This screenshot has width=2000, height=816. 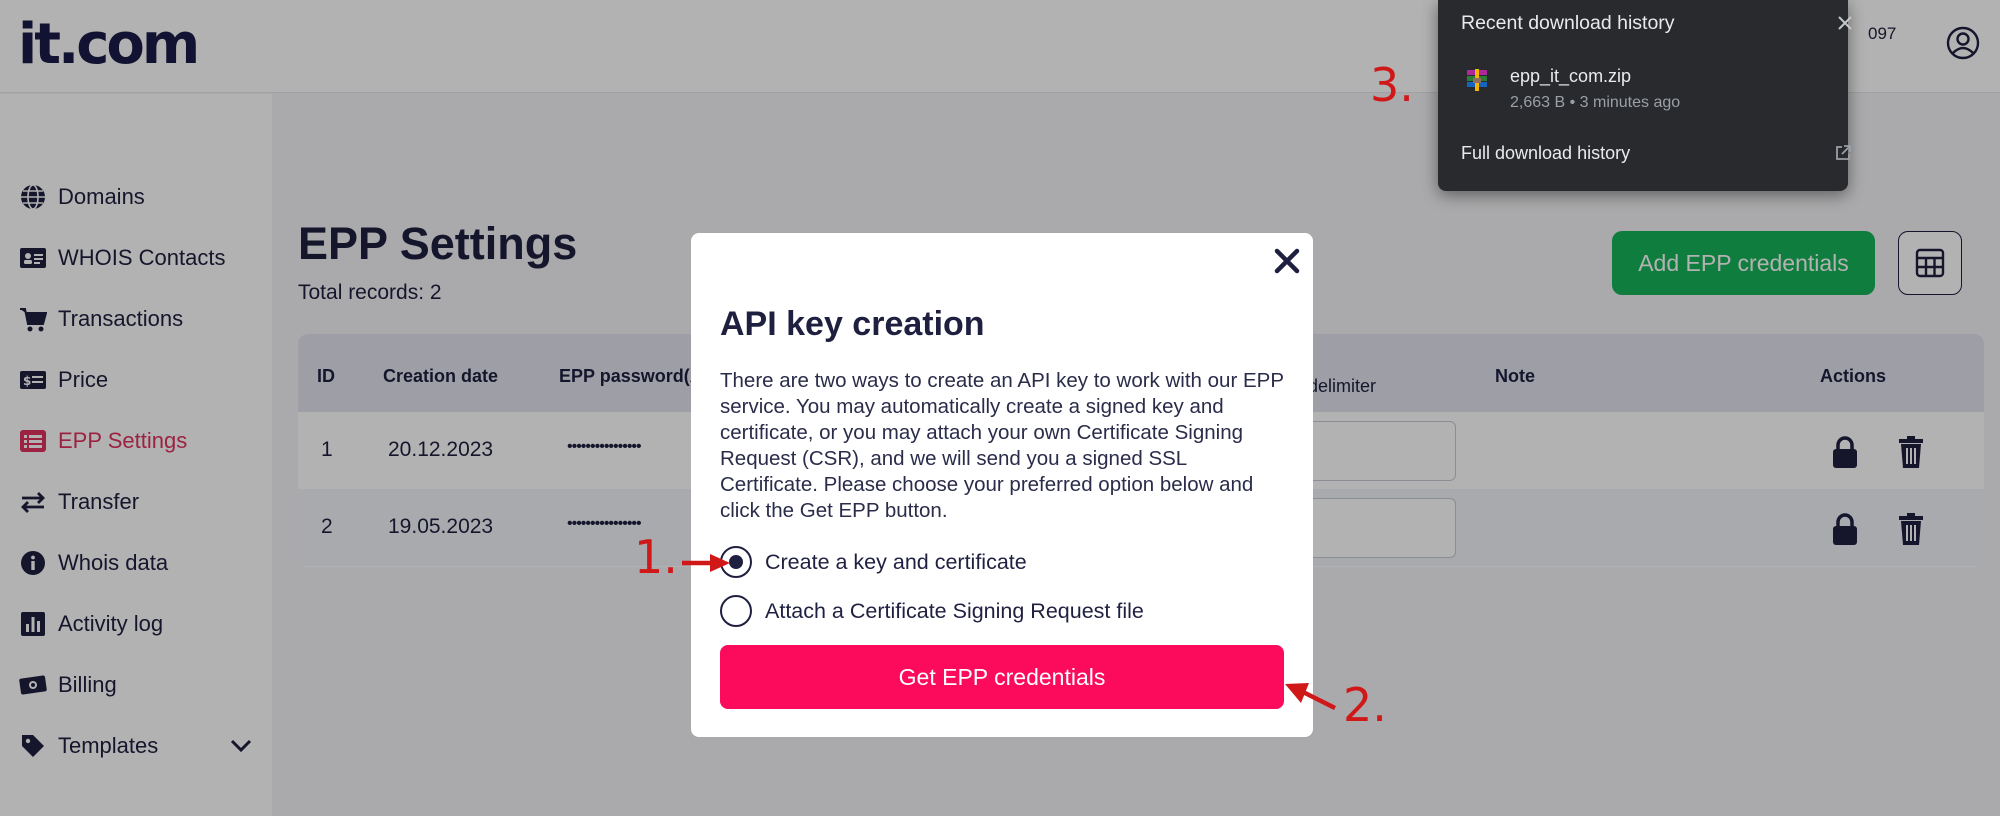 What do you see at coordinates (1545, 153) in the screenshot?
I see `full-download-history-link: Full download history` at bounding box center [1545, 153].